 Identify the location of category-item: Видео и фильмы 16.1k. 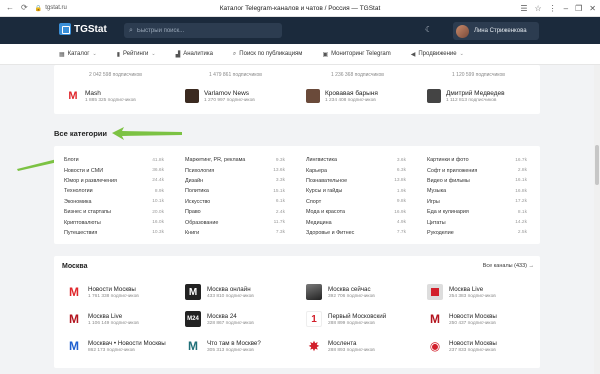
(477, 181).